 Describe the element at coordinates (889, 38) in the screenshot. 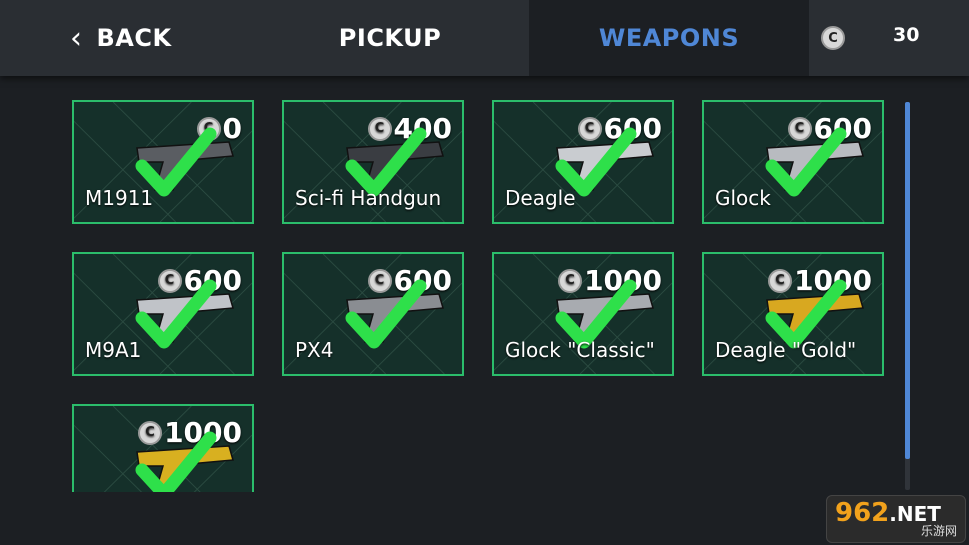

I see `currency-display: C 30` at that location.